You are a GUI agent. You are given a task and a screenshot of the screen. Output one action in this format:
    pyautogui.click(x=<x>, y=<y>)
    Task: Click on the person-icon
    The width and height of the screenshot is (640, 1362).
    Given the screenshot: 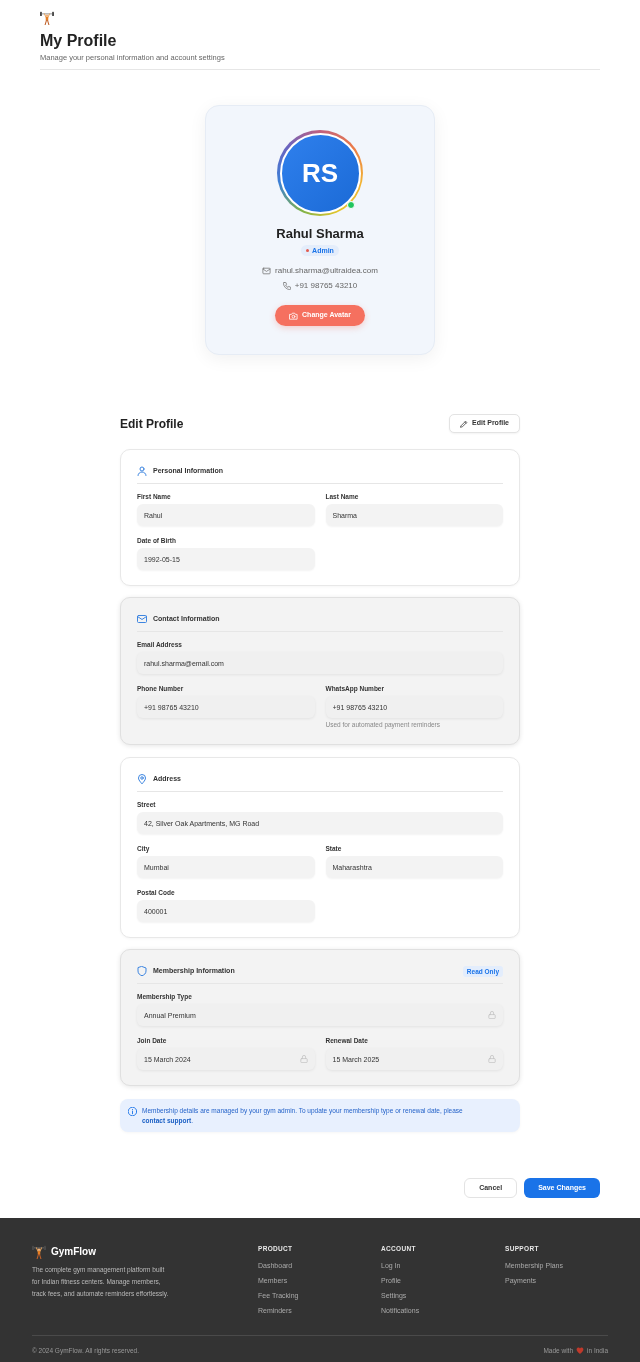 What is the action you would take?
    pyautogui.click(x=142, y=471)
    